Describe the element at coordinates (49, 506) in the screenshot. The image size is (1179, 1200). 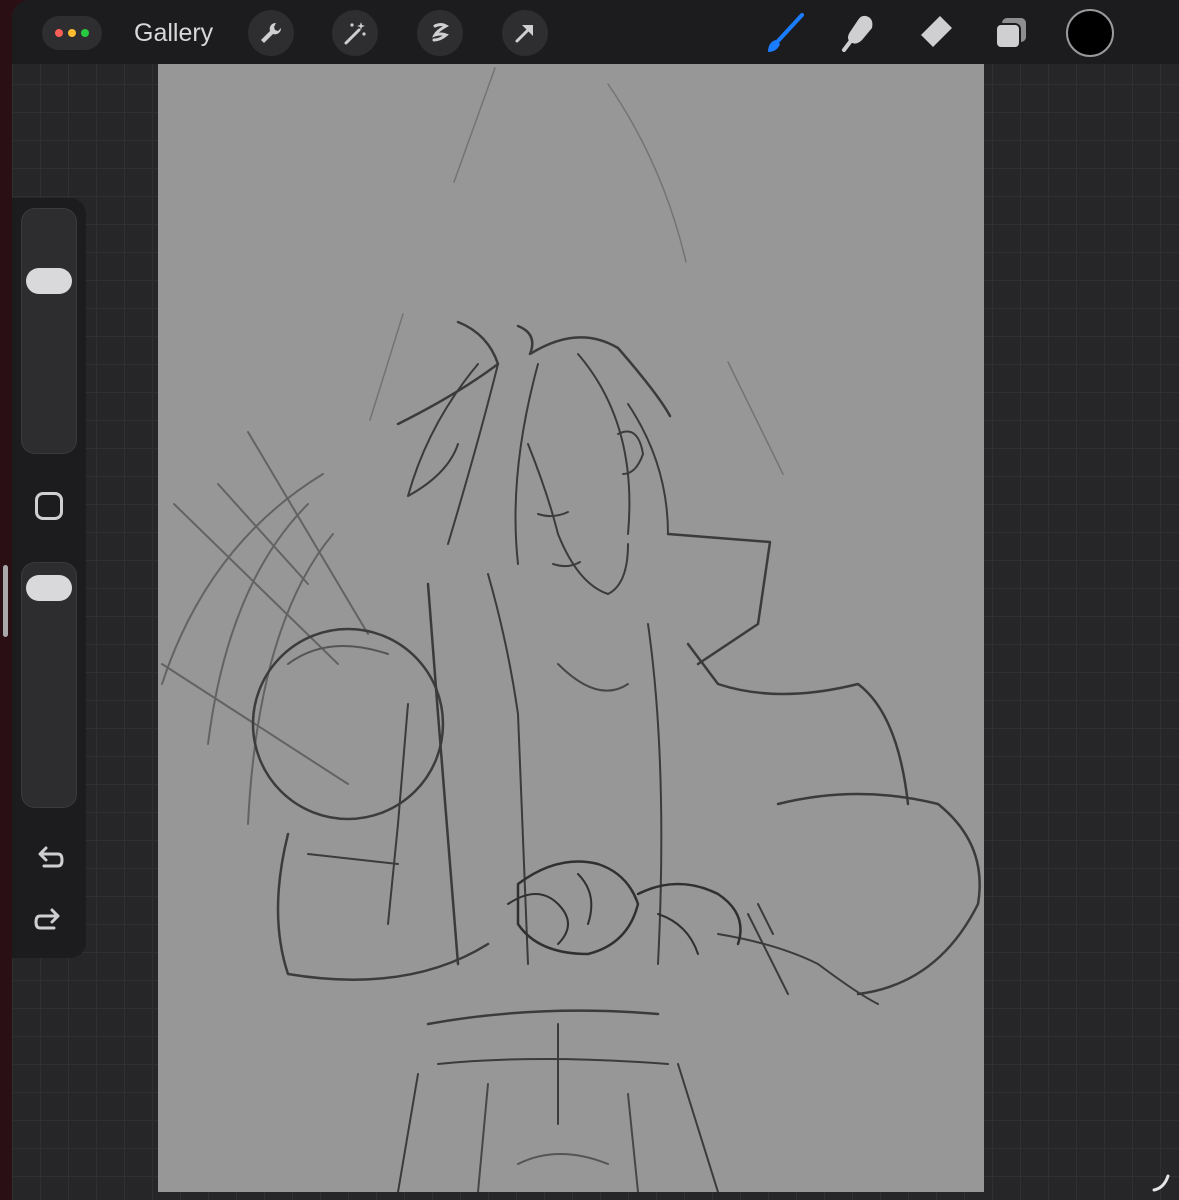
I see `modify-square-button` at that location.